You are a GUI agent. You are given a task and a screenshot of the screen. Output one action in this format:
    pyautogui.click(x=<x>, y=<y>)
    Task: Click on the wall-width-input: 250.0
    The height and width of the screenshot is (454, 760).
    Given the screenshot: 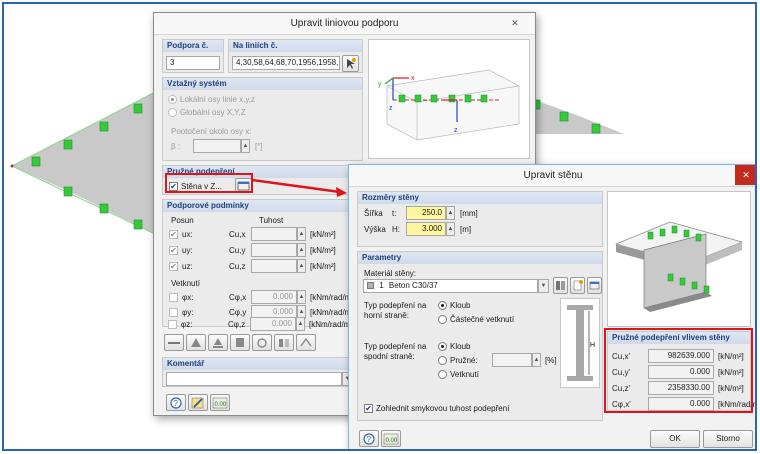 What is the action you would take?
    pyautogui.click(x=426, y=213)
    